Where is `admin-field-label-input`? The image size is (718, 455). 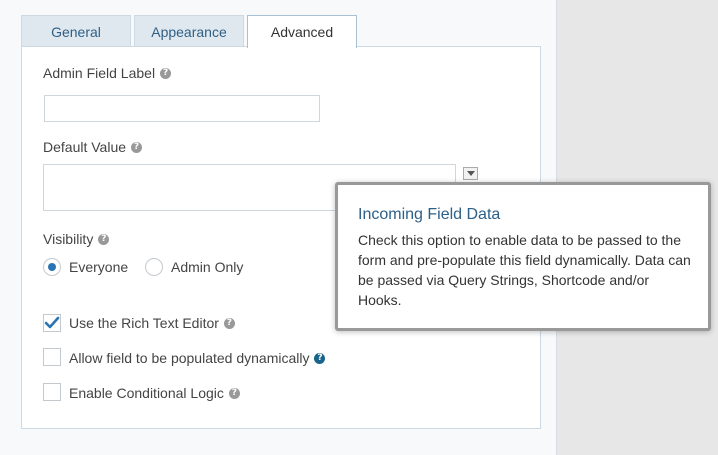 admin-field-label-input is located at coordinates (182, 108).